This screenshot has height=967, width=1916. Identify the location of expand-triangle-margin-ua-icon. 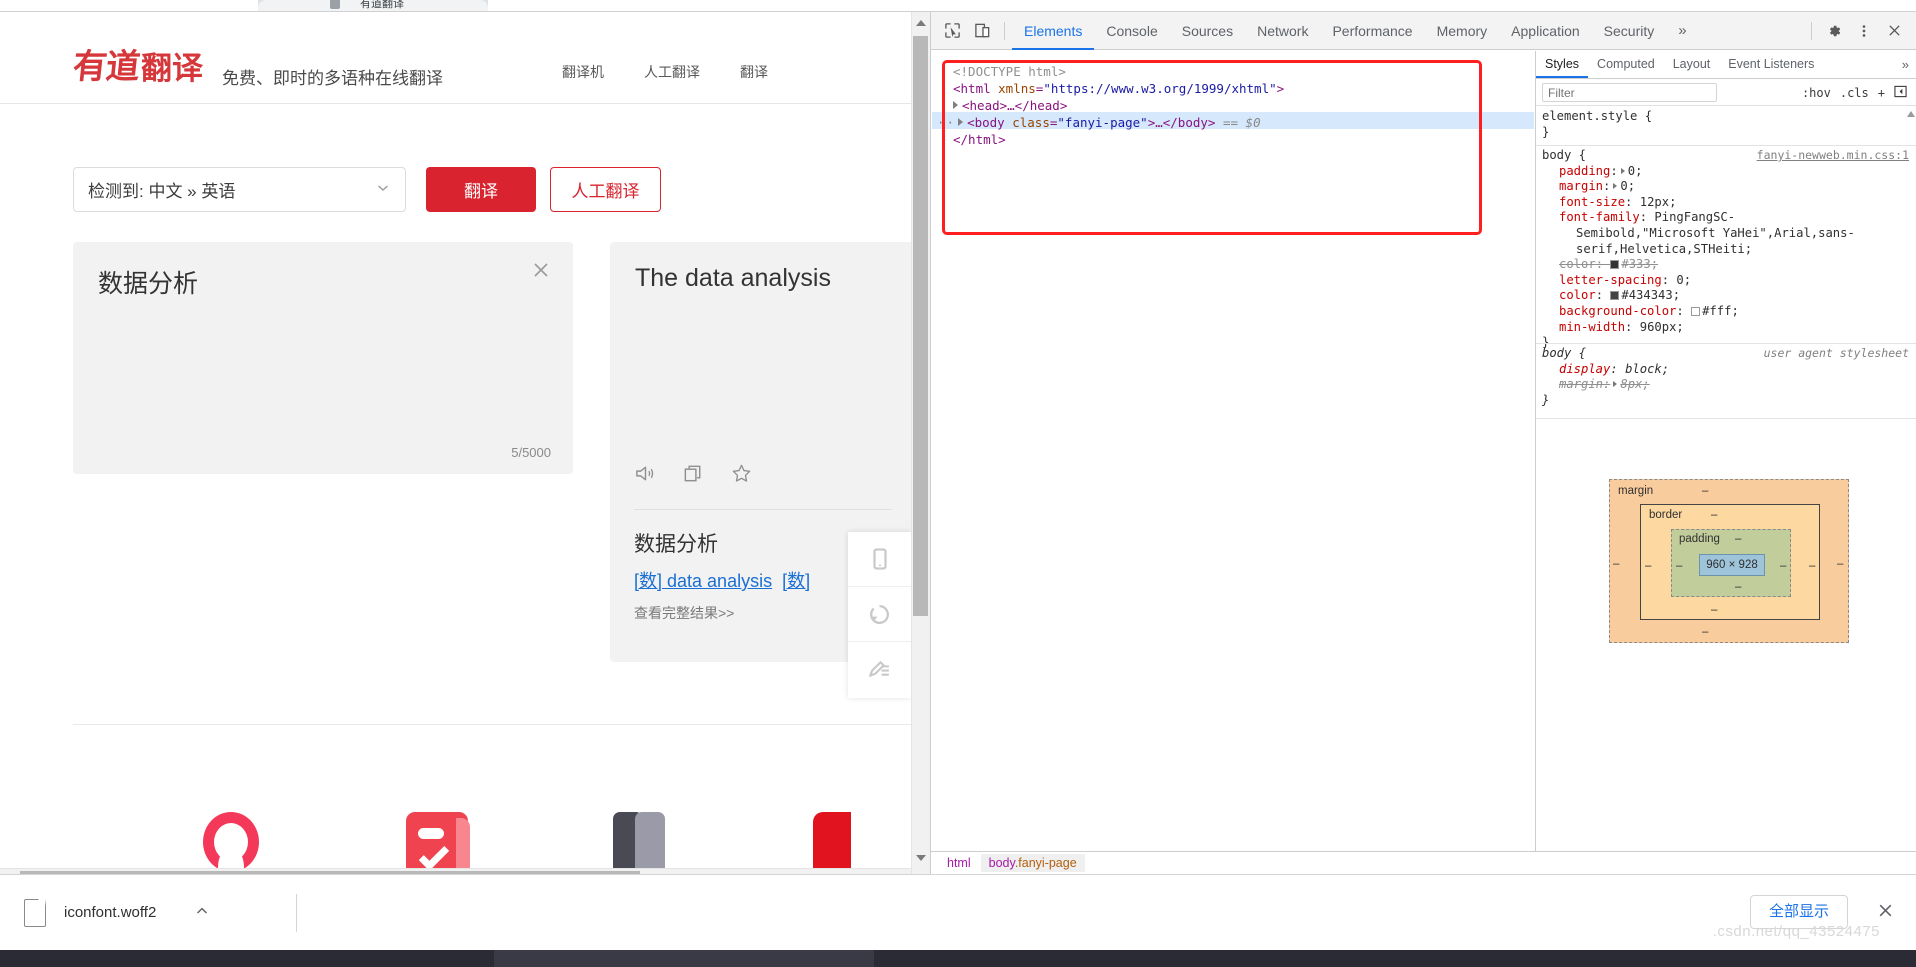
(1615, 384).